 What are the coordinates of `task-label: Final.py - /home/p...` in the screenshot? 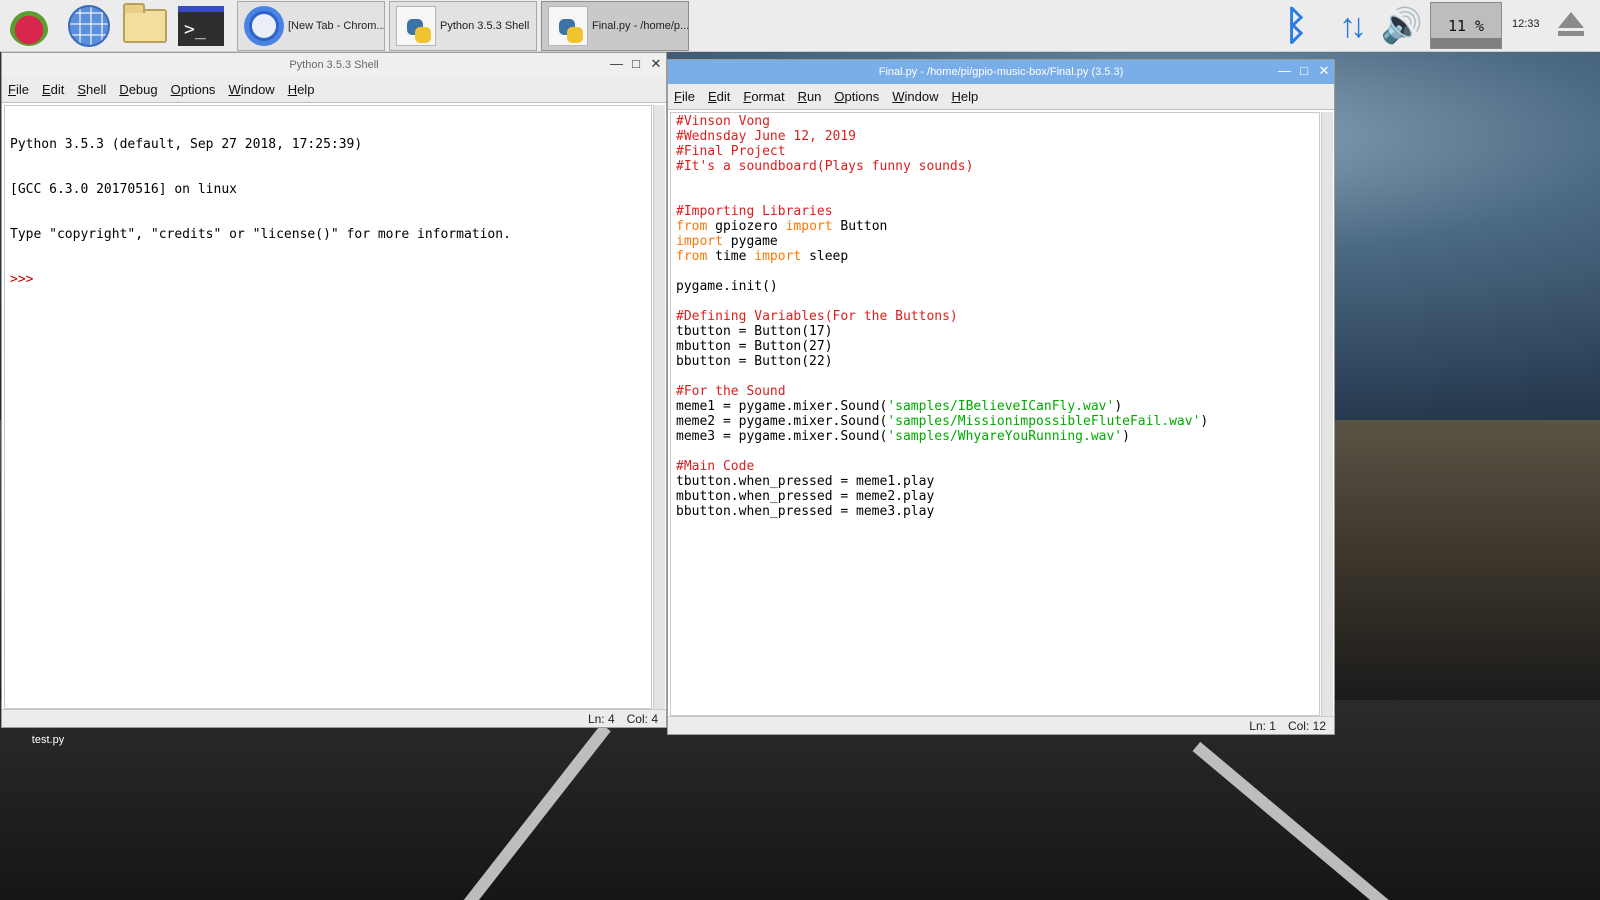 It's located at (640, 26).